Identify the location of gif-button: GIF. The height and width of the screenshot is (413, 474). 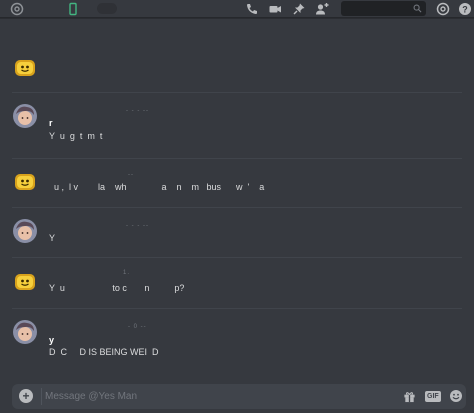
(433, 396).